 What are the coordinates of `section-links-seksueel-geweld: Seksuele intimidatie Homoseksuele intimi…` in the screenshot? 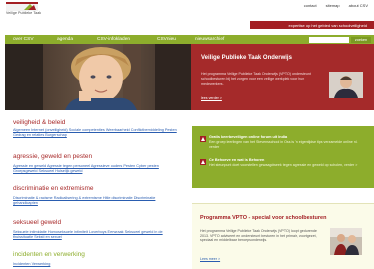 It's located at (95, 235).